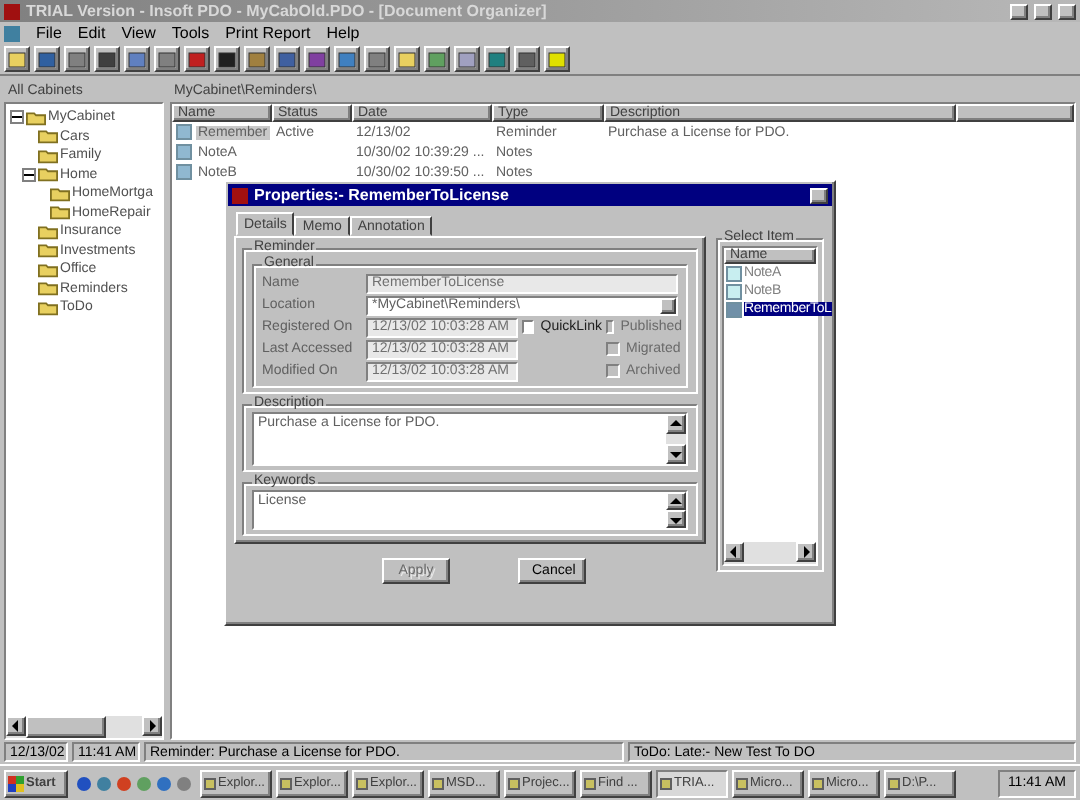  Describe the element at coordinates (382, 195) in the screenshot. I see `dialog-title: Properties:- RememberToLicense` at that location.